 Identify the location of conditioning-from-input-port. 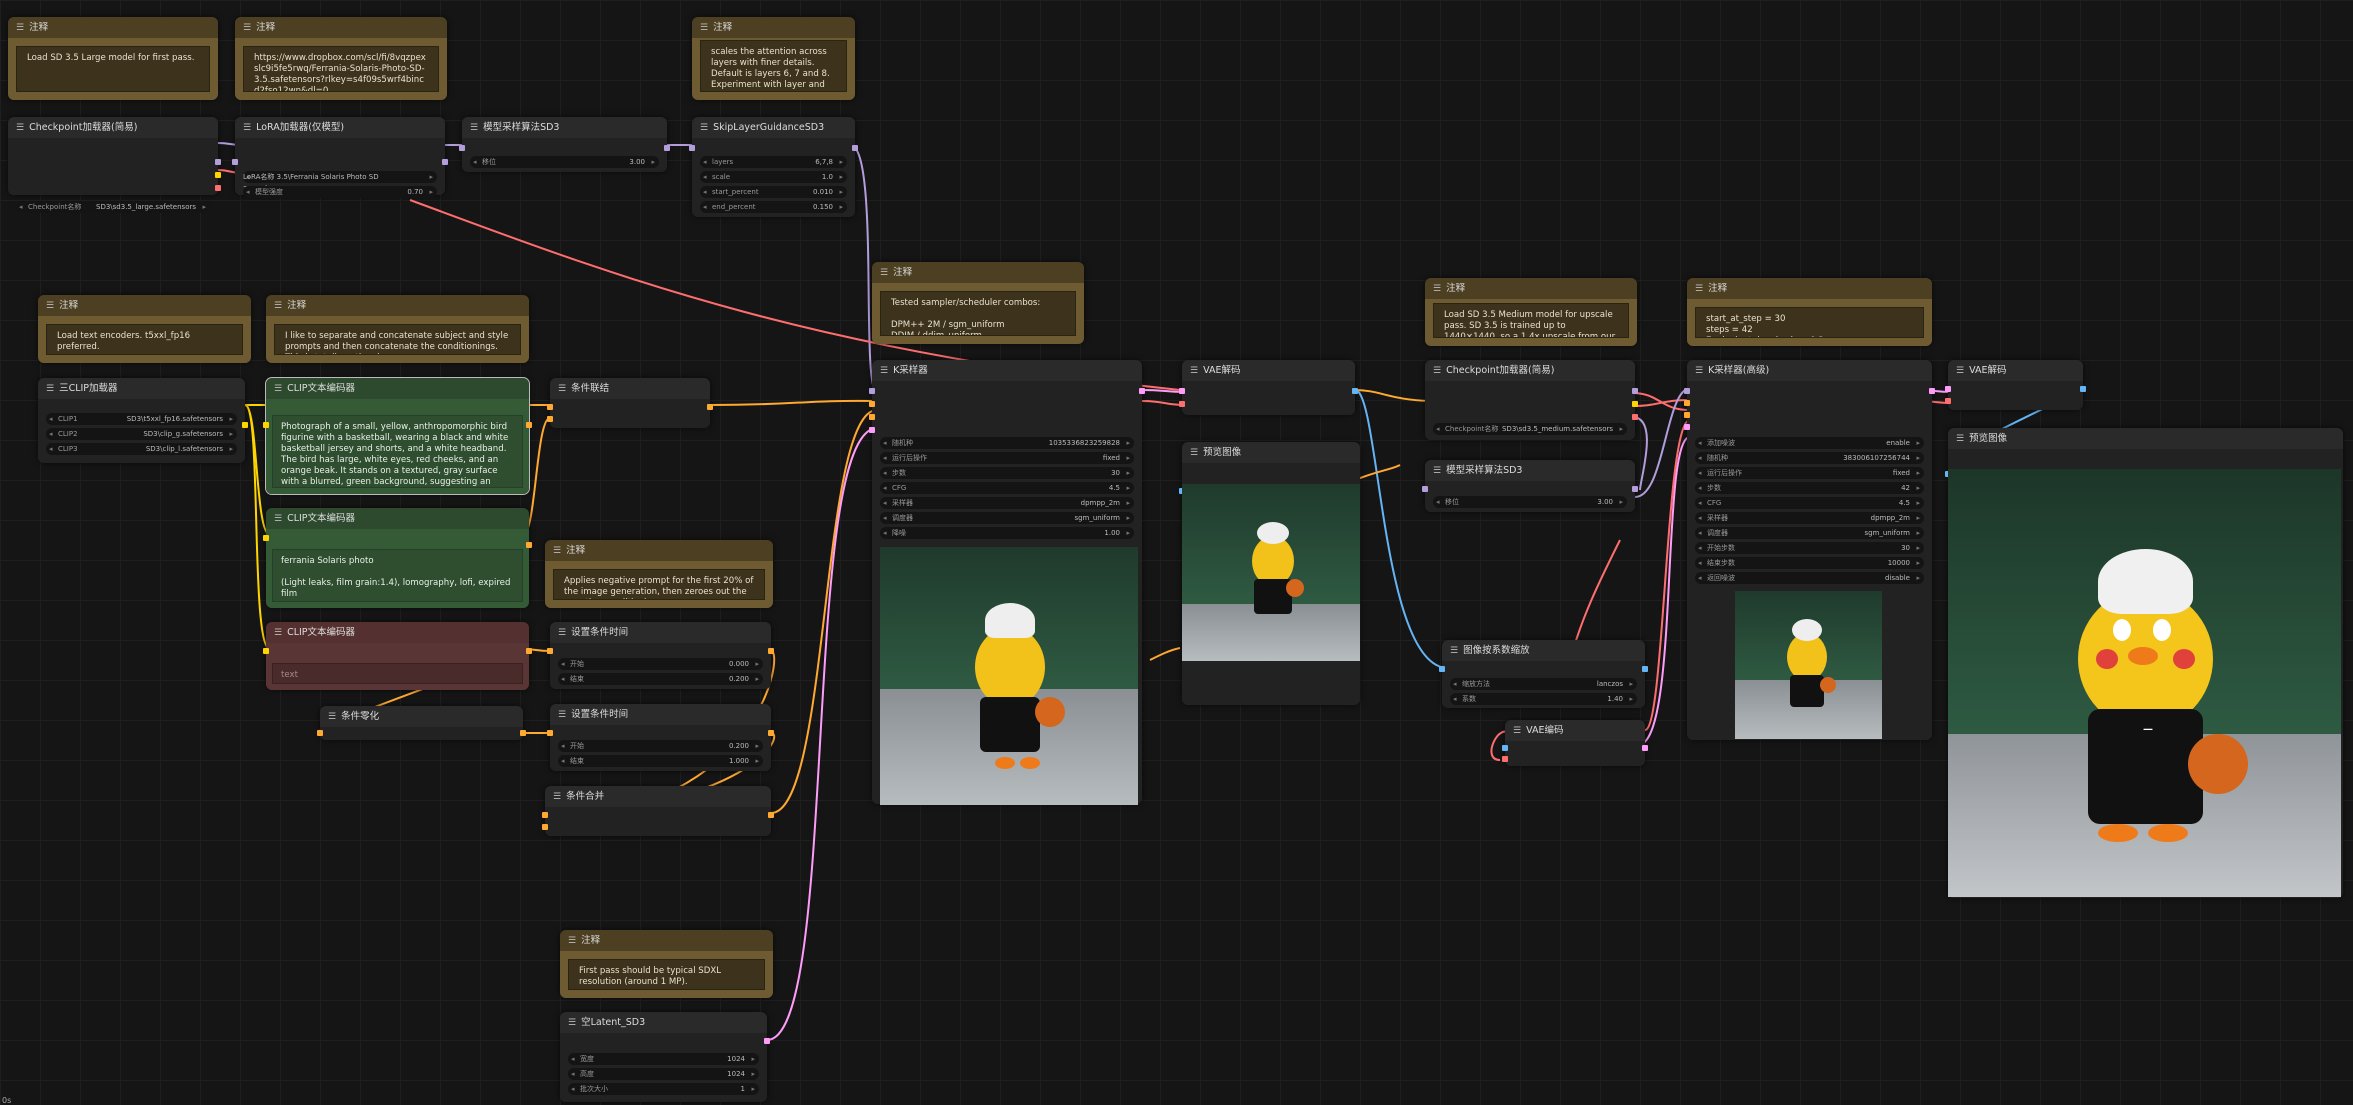
(550, 419).